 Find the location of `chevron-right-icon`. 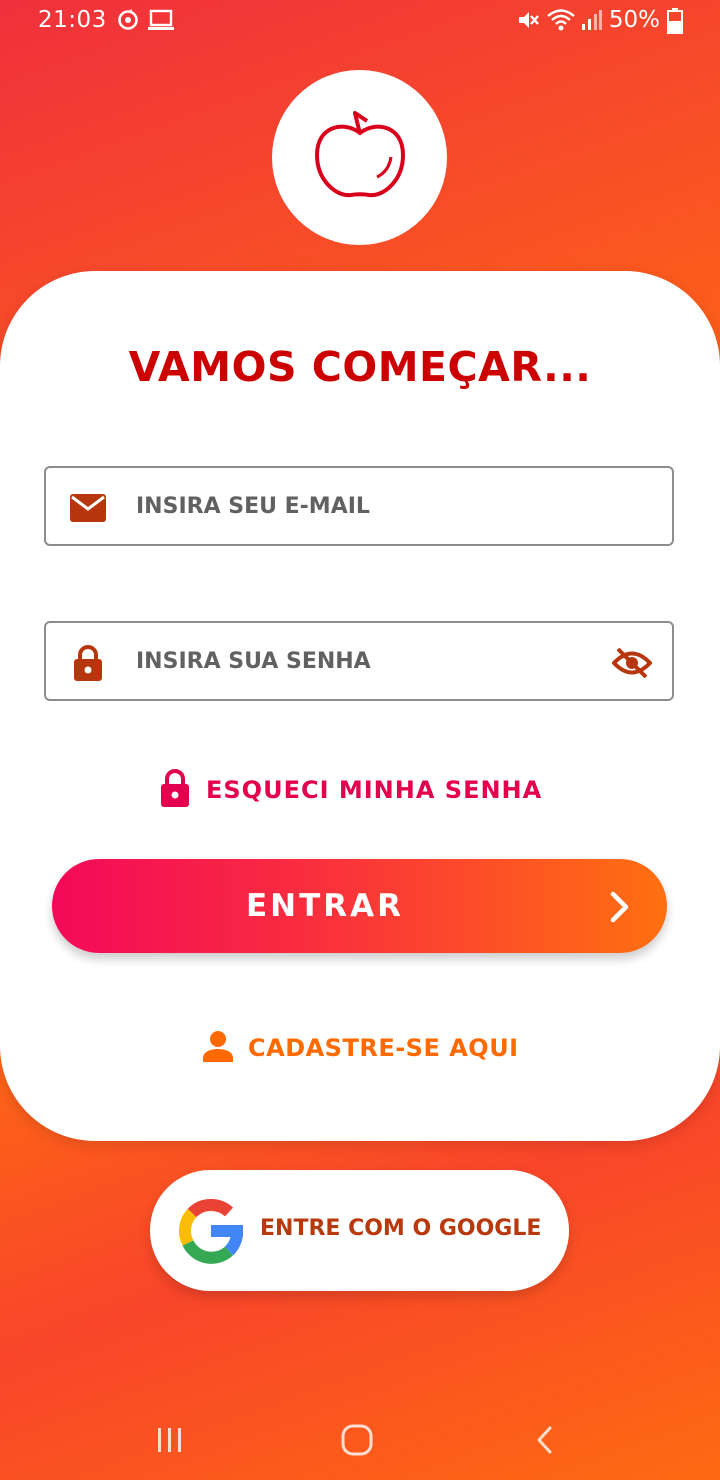

chevron-right-icon is located at coordinates (619, 907).